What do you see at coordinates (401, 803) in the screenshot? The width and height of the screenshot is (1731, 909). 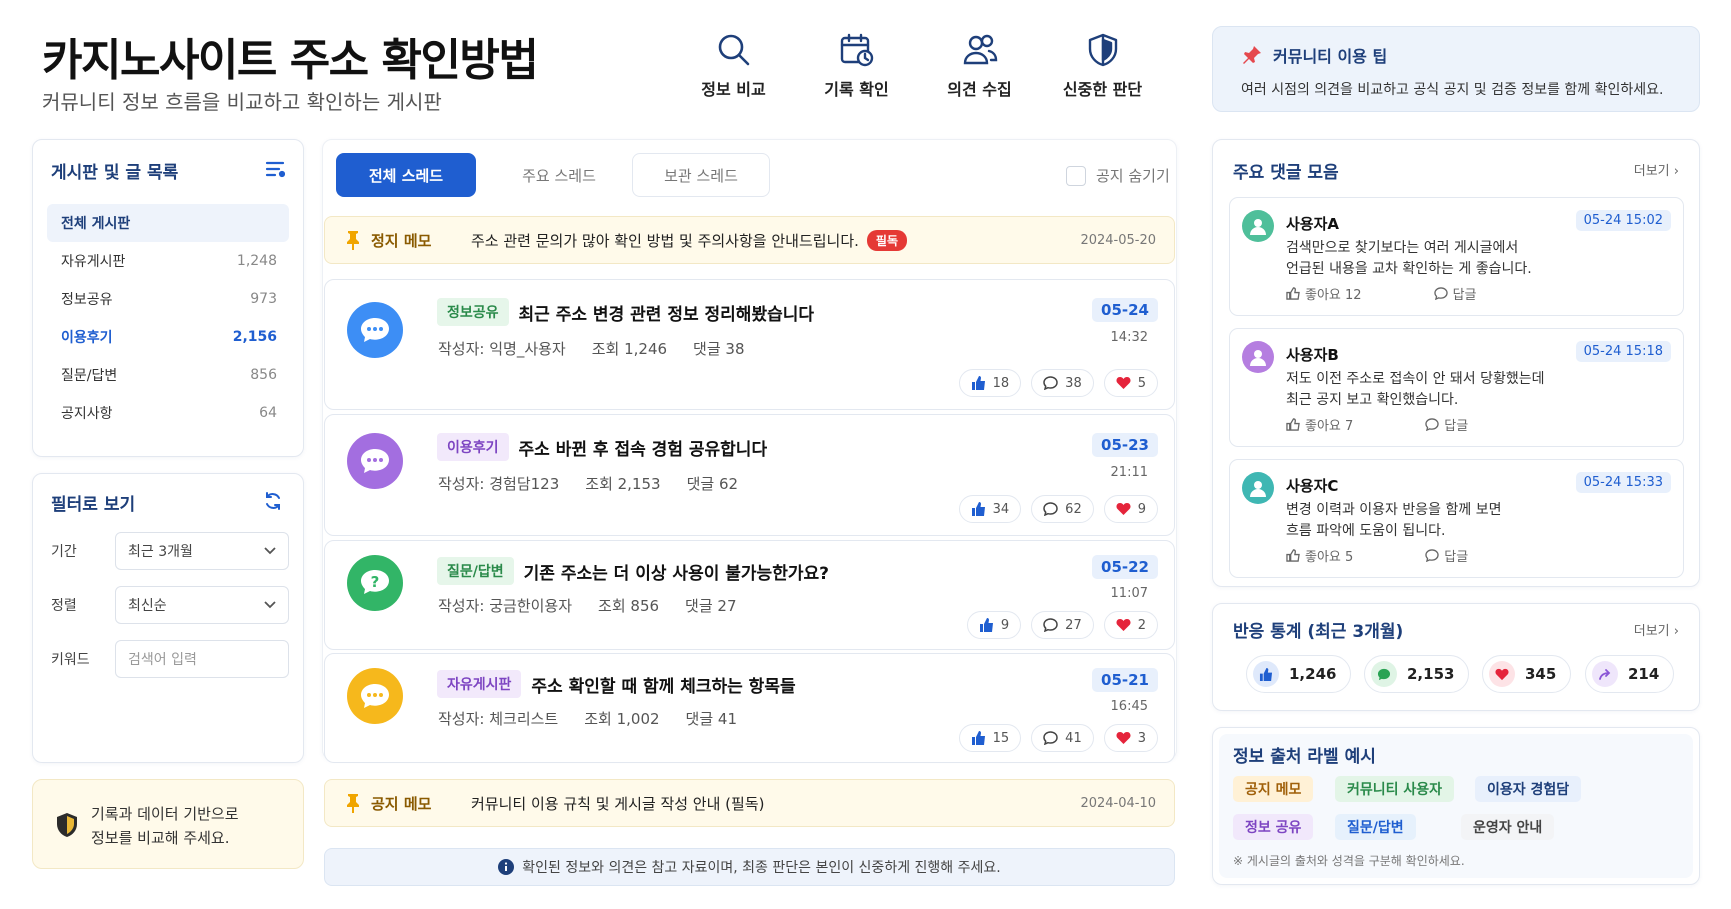 I see `notice-label: 공지 메모` at bounding box center [401, 803].